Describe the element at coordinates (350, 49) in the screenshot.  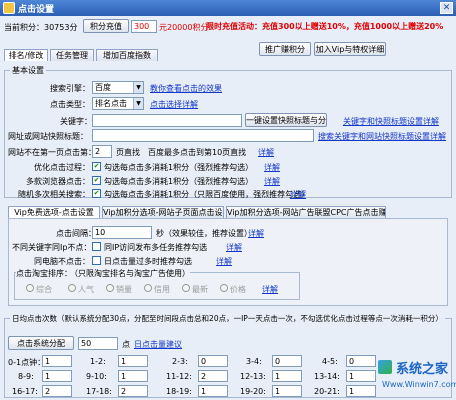
I see `add-vip-button: 加入Vip与特权详细` at that location.